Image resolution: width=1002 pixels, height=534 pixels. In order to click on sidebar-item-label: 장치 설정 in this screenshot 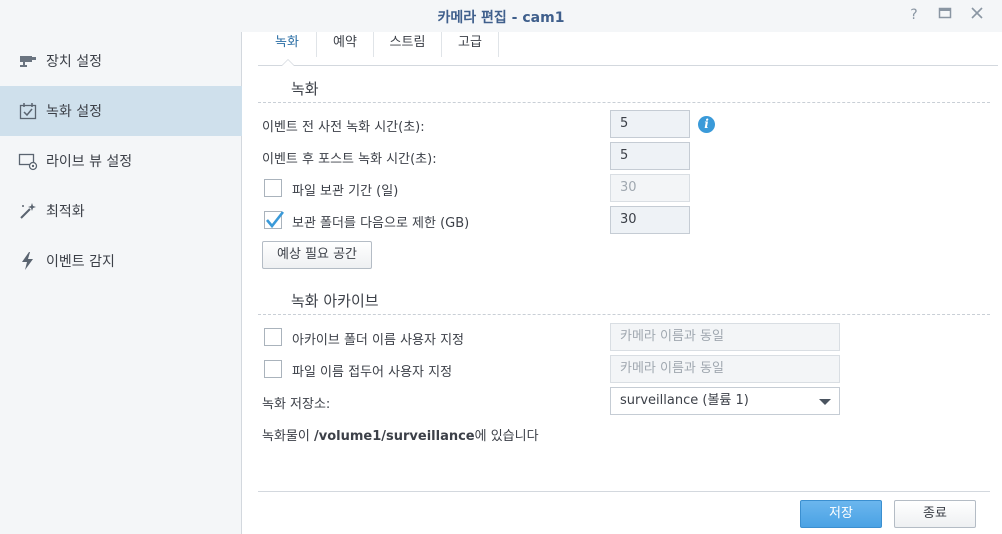, I will do `click(74, 62)`.